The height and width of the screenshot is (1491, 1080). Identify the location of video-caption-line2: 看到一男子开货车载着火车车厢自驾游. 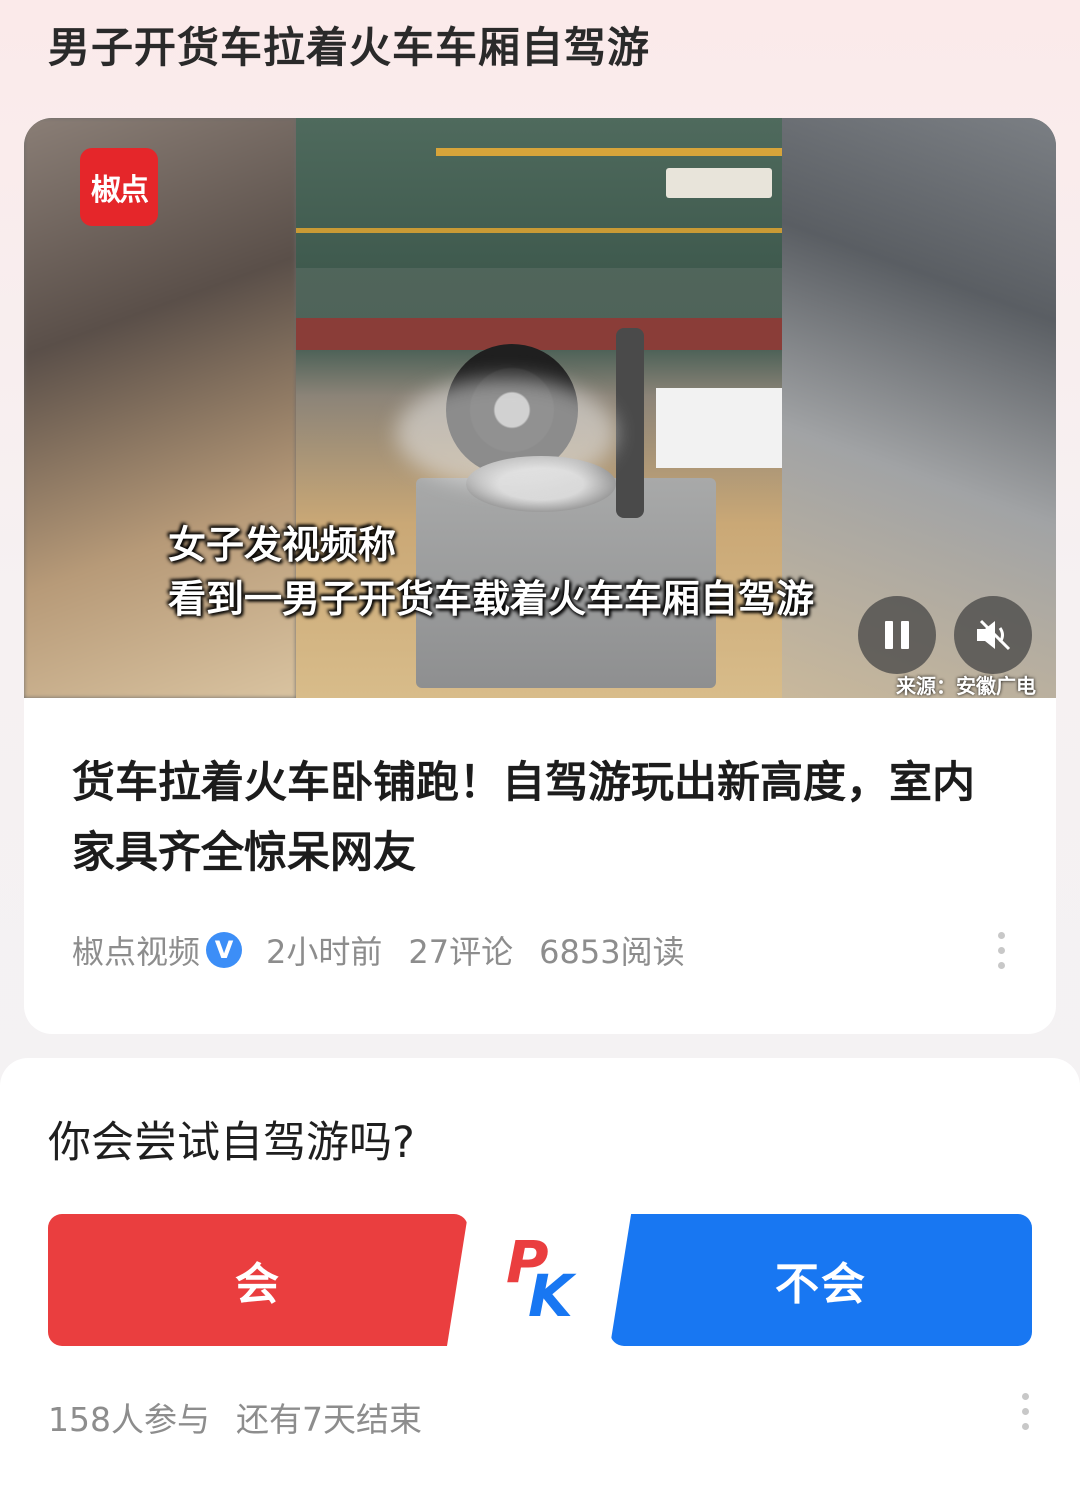
(491, 599).